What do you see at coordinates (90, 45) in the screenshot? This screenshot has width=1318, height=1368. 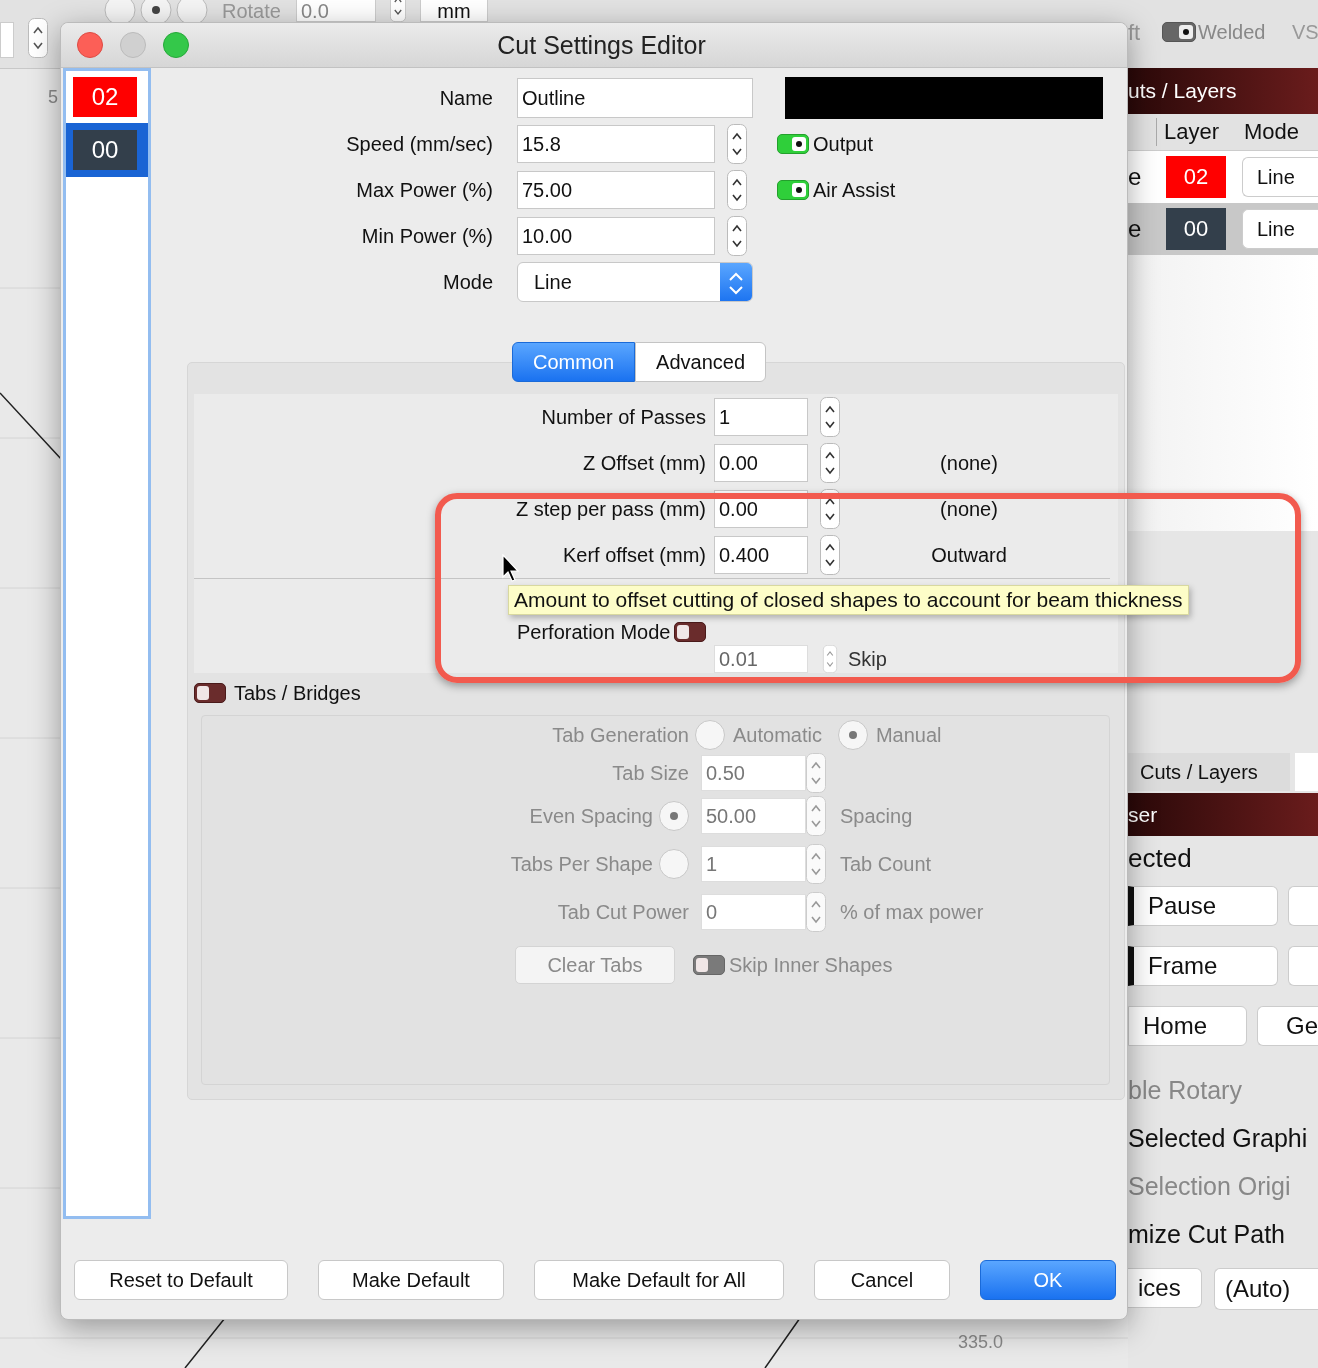 I see `close-icon` at bounding box center [90, 45].